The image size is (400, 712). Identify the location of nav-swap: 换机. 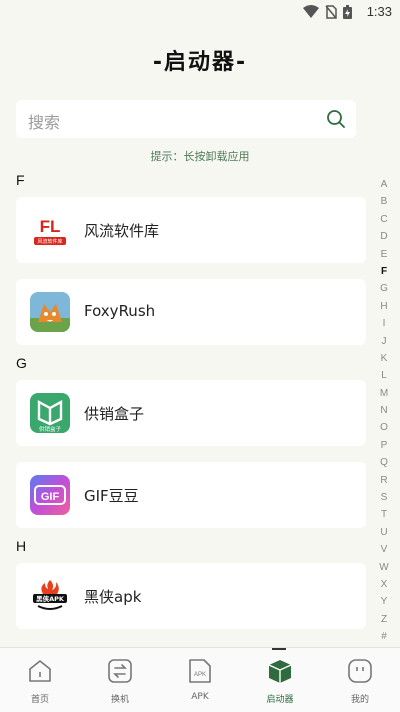
(120, 680).